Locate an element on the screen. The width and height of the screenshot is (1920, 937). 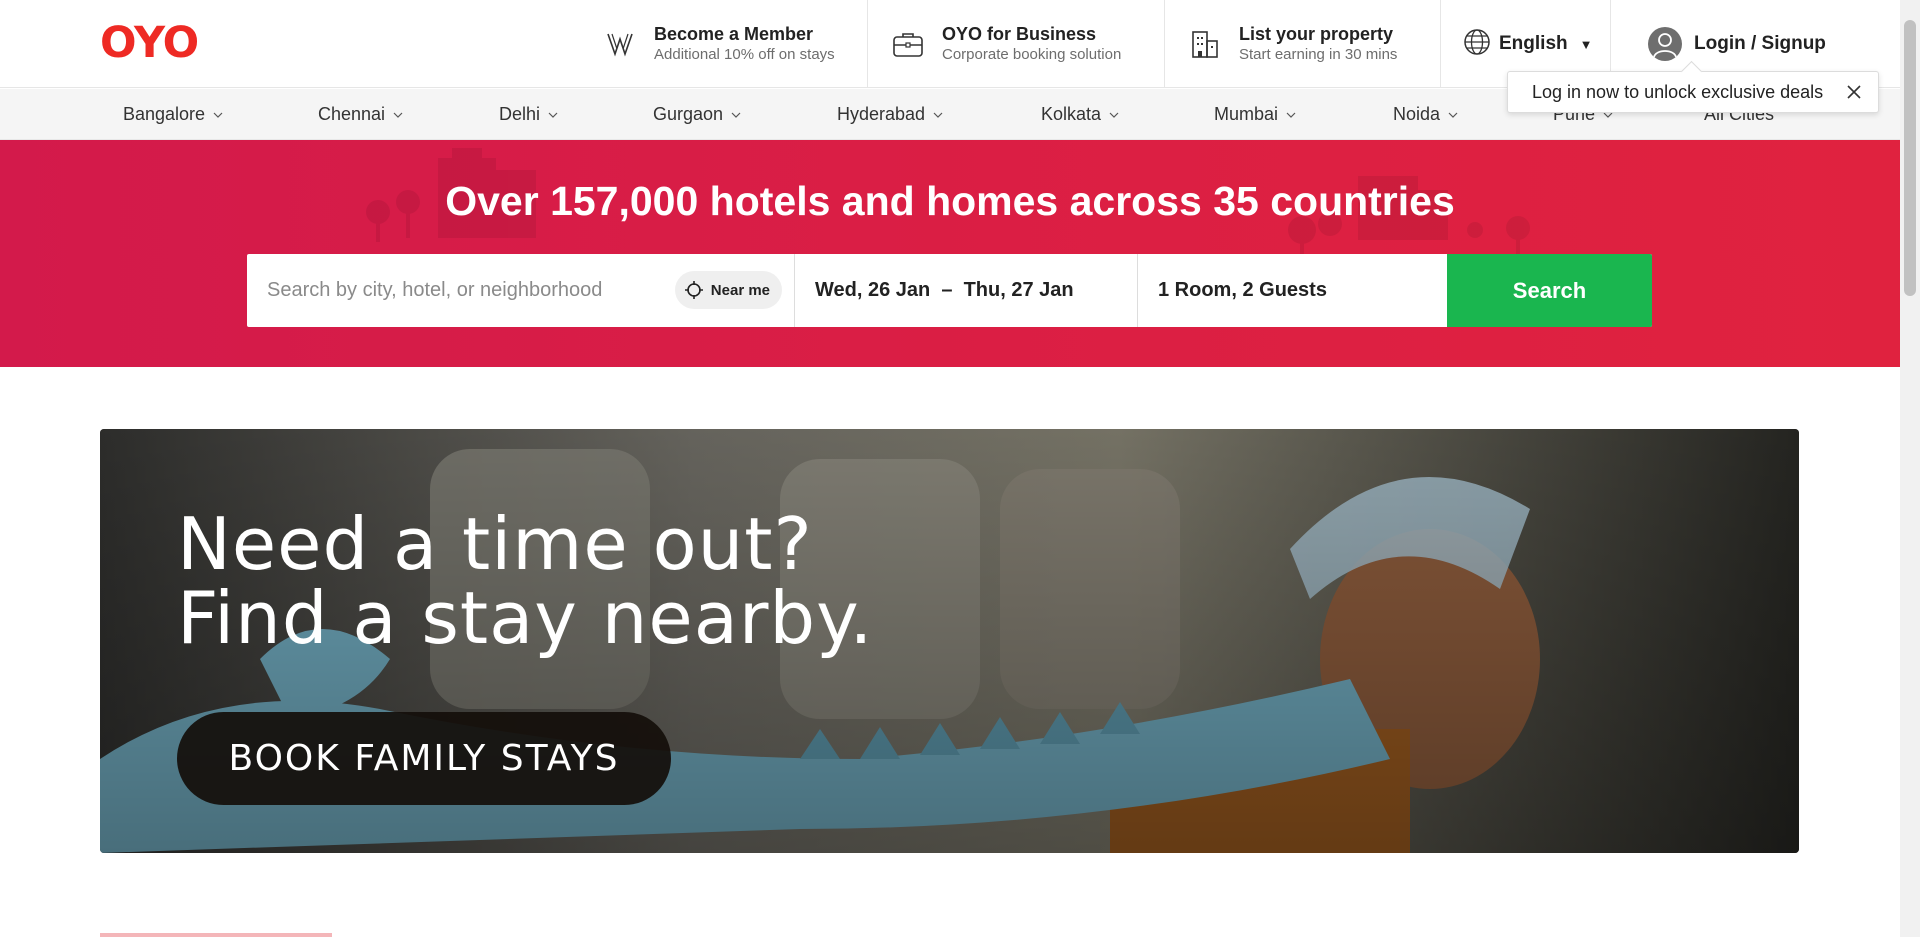
scrollbar-thumb is located at coordinates (1910, 158).